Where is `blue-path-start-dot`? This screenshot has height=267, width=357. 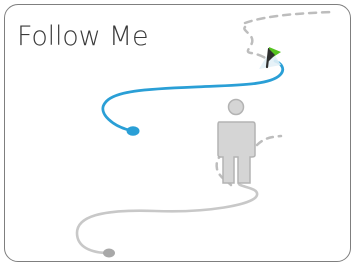 blue-path-start-dot is located at coordinates (133, 131).